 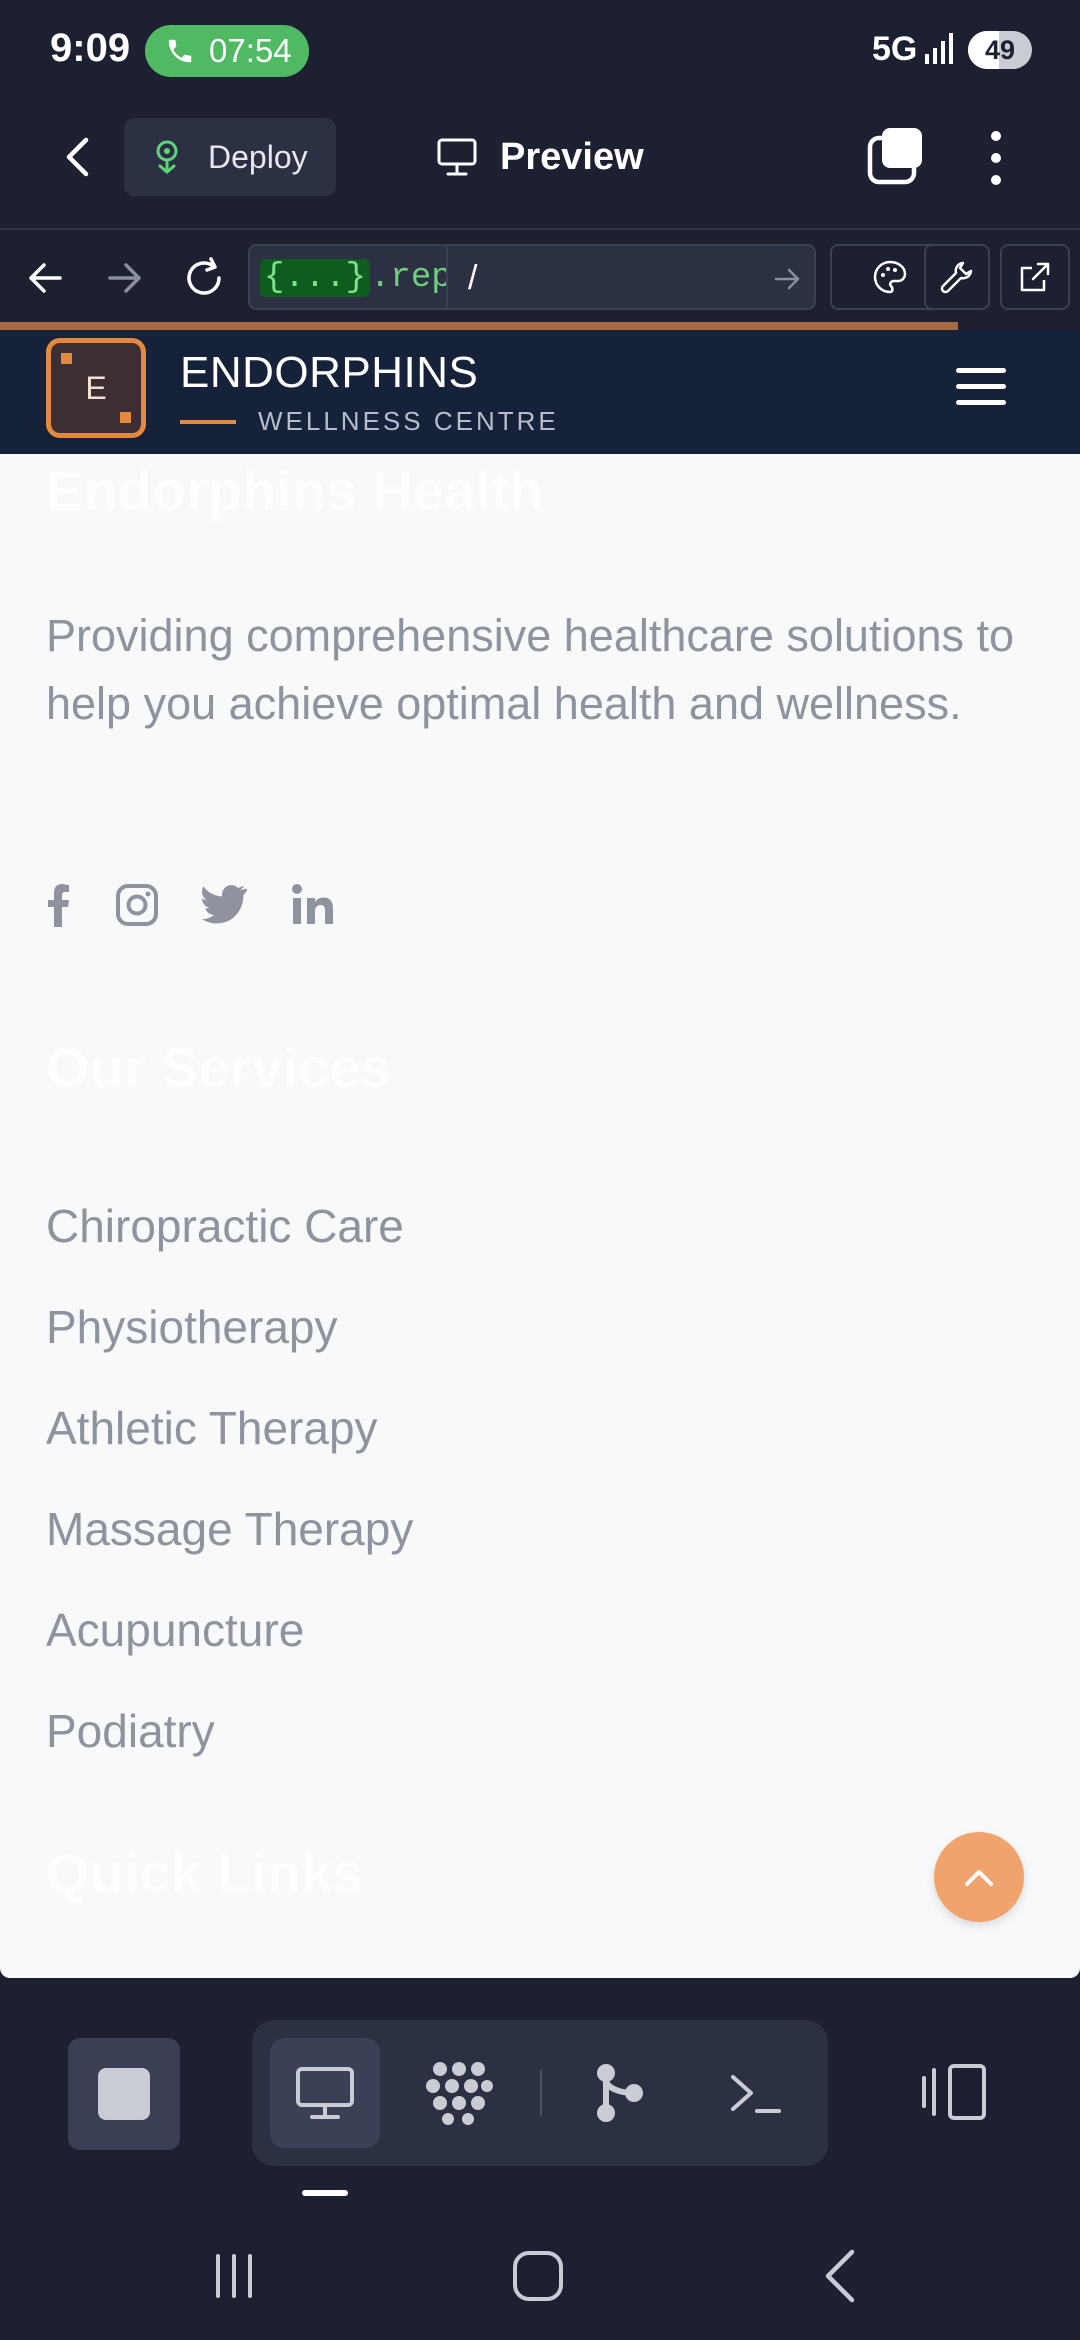 What do you see at coordinates (472, 278) in the screenshot?
I see `url-path: /` at bounding box center [472, 278].